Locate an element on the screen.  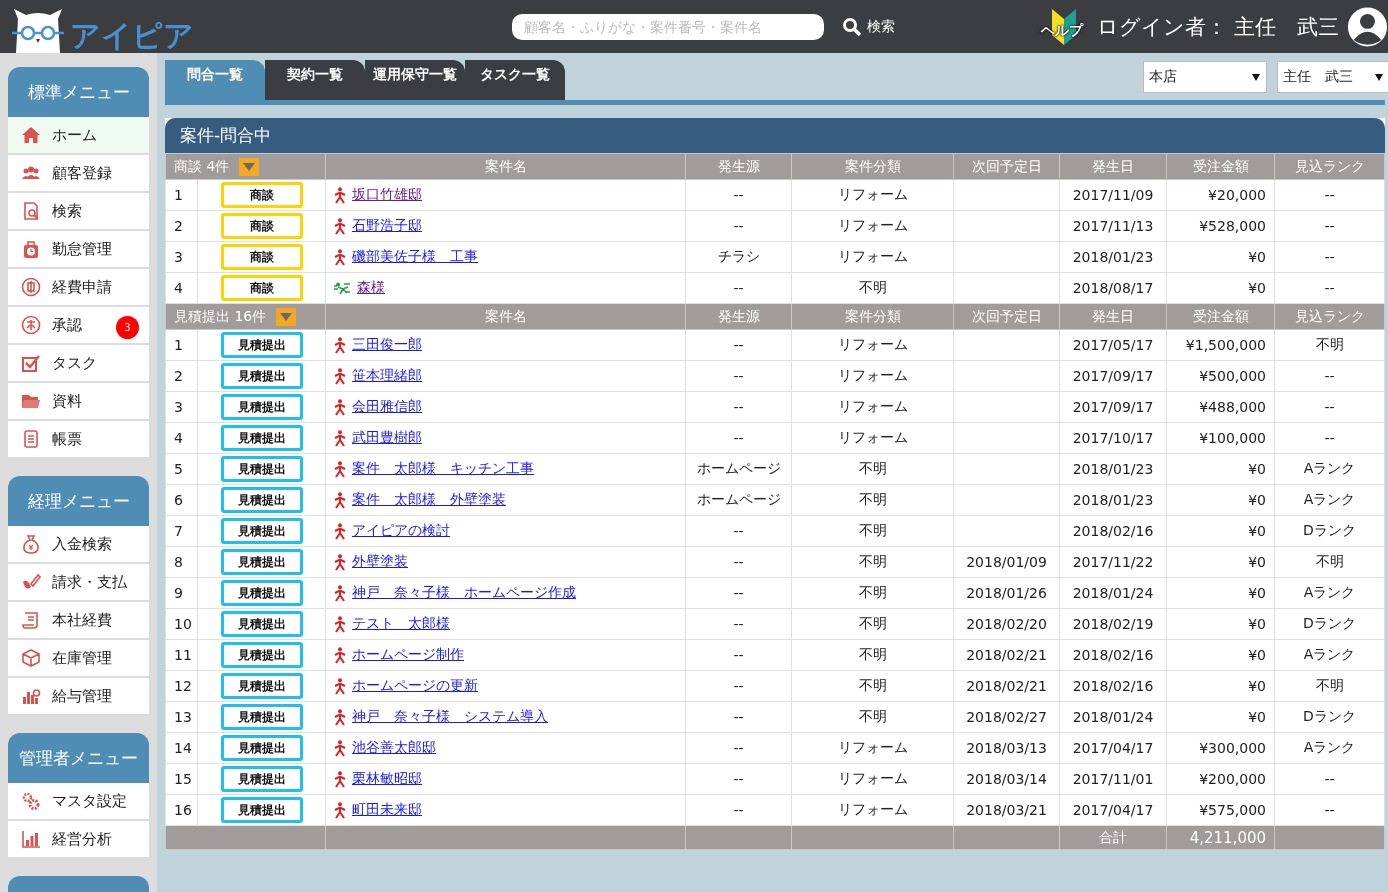
table-cell: ¥0 is located at coordinates (1220, 717).